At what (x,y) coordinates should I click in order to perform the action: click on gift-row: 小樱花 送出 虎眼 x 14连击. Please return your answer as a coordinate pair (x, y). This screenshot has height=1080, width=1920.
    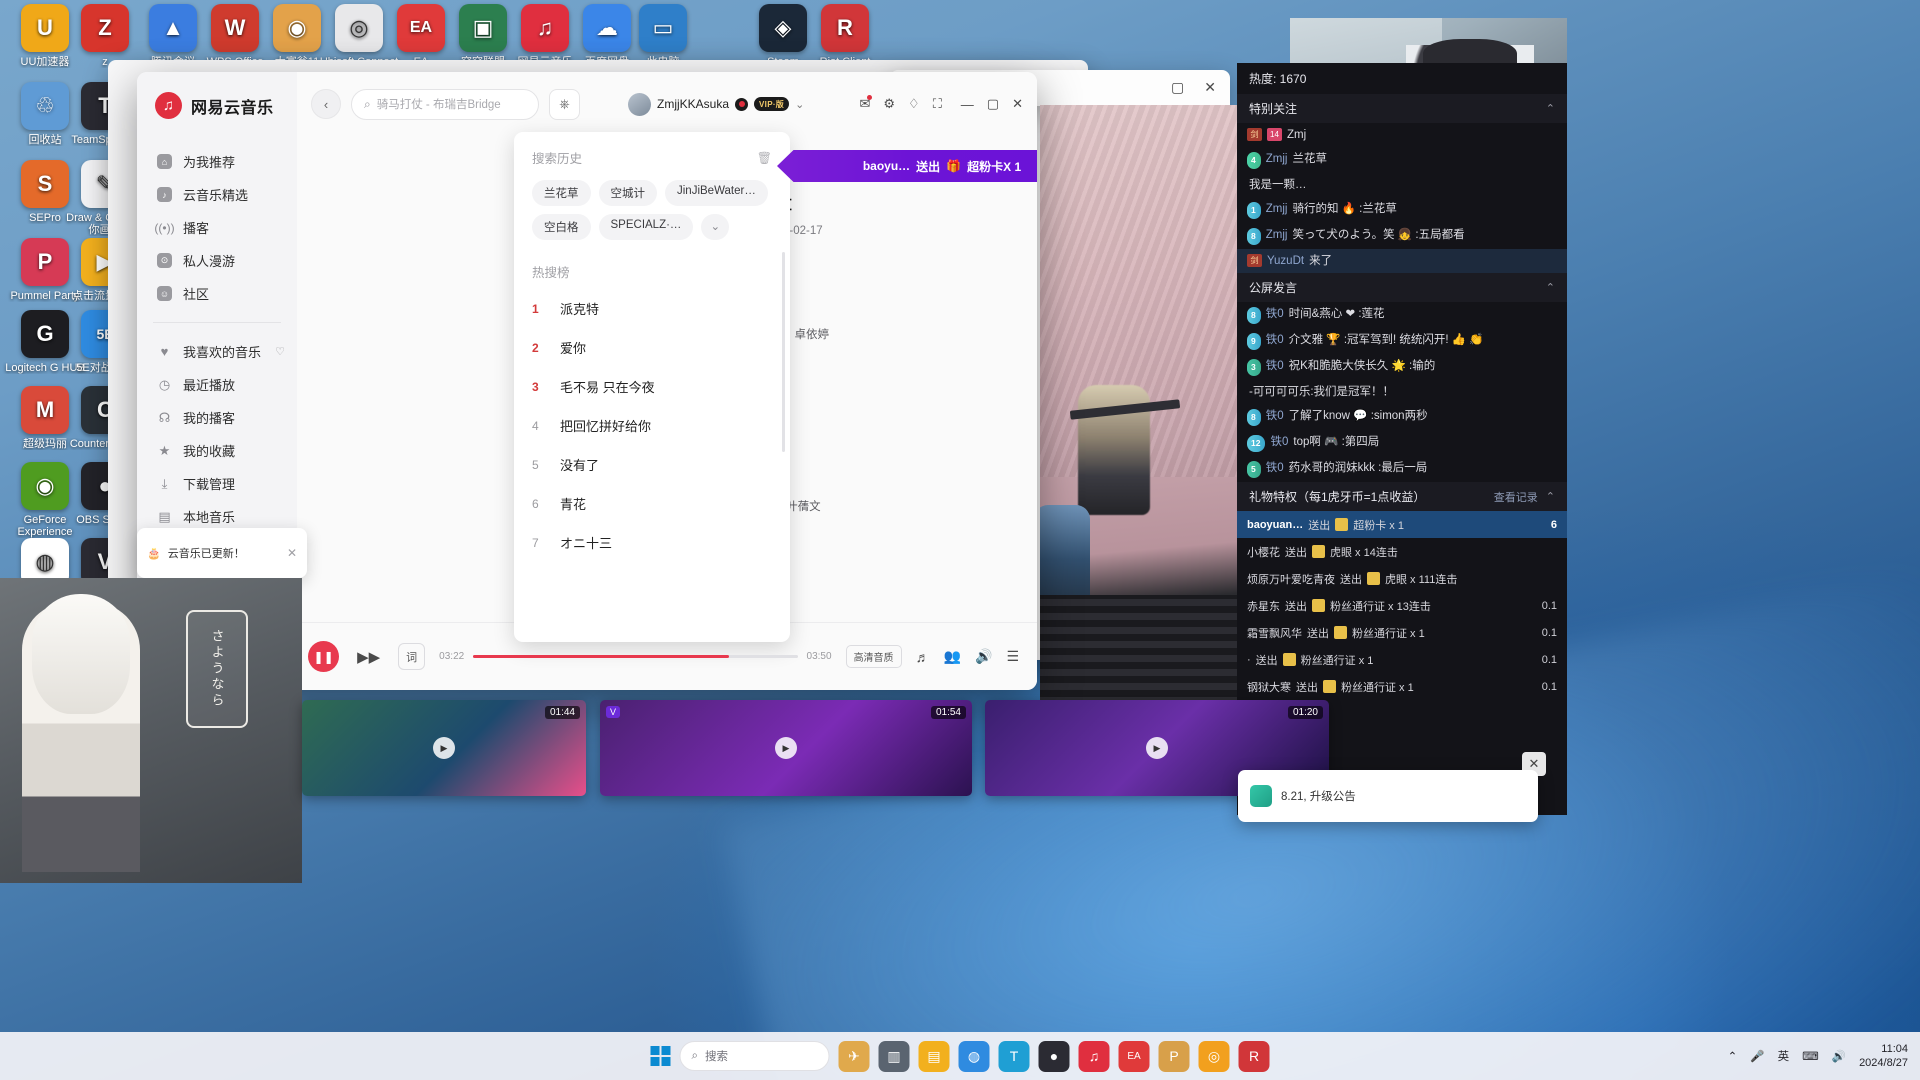
    Looking at the image, I should click on (1402, 551).